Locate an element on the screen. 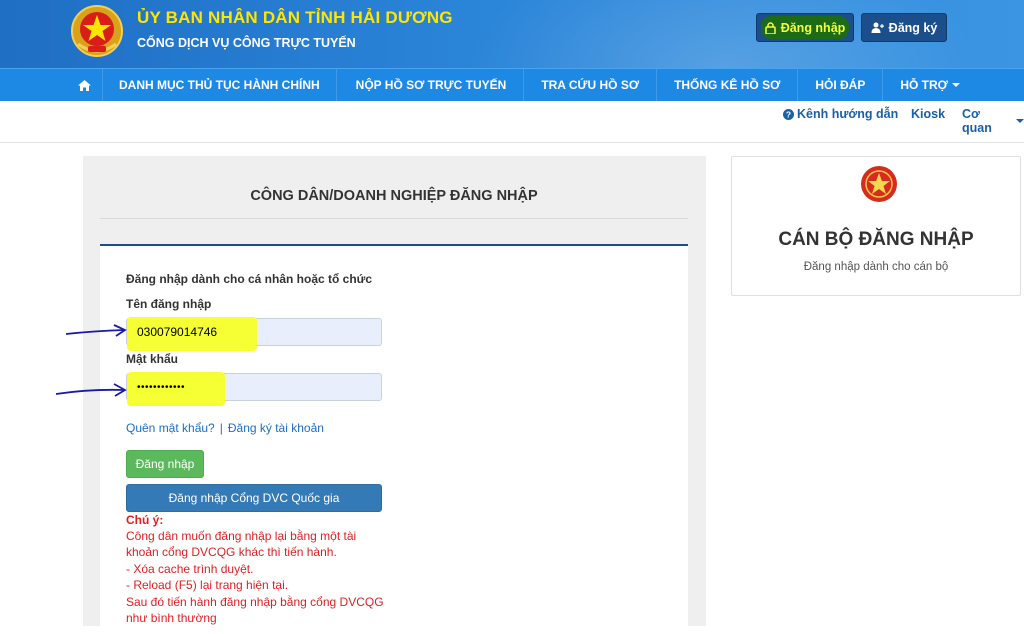  site-subtitle: CỔNG DỊCH VỤ CÔNG TRỰC TUYẾN is located at coordinates (246, 43).